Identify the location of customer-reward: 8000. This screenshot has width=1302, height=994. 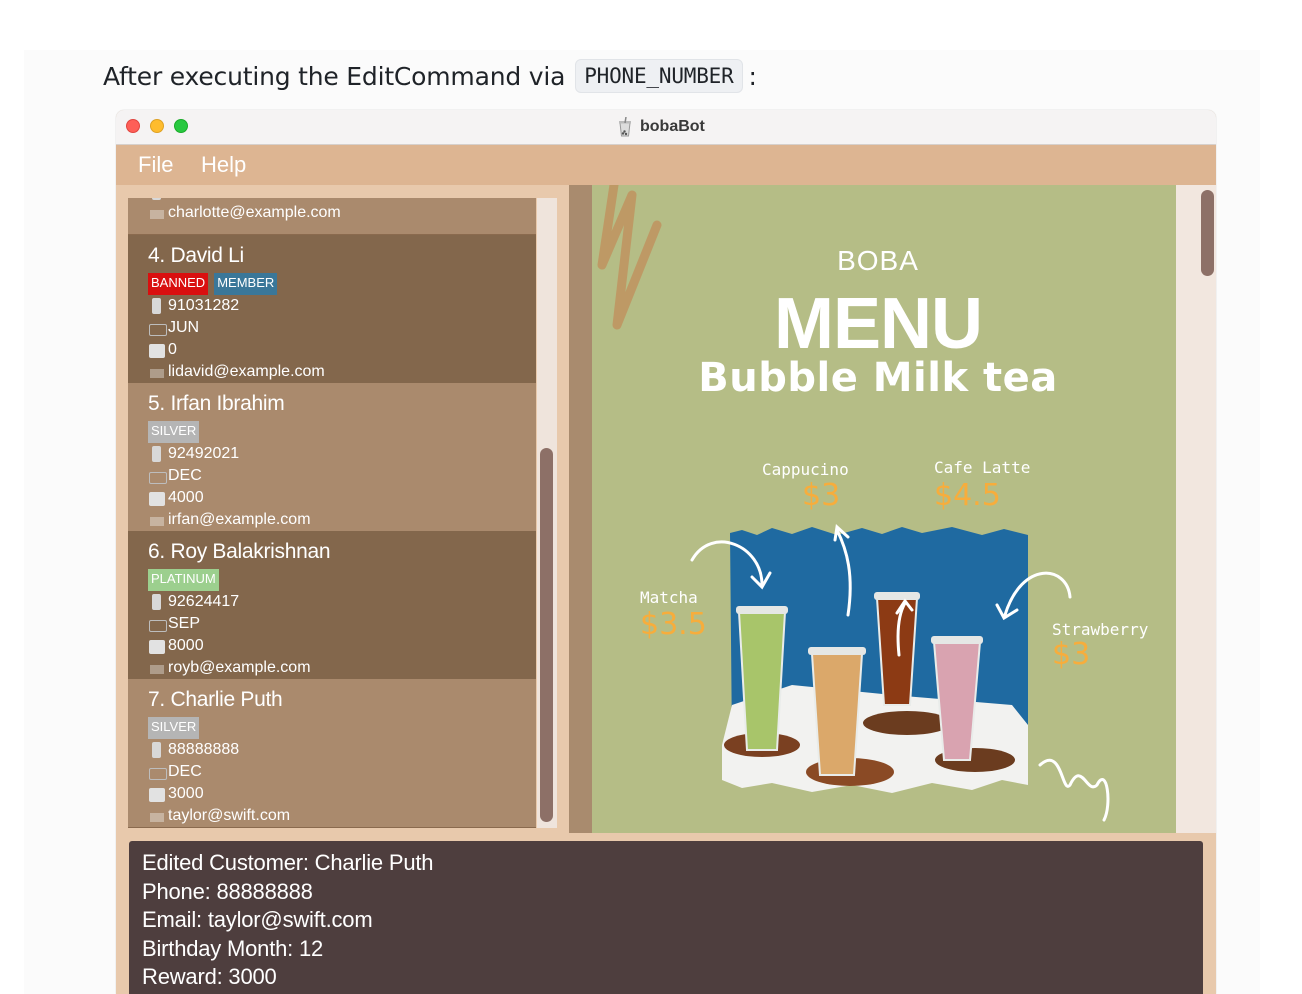
(342, 646).